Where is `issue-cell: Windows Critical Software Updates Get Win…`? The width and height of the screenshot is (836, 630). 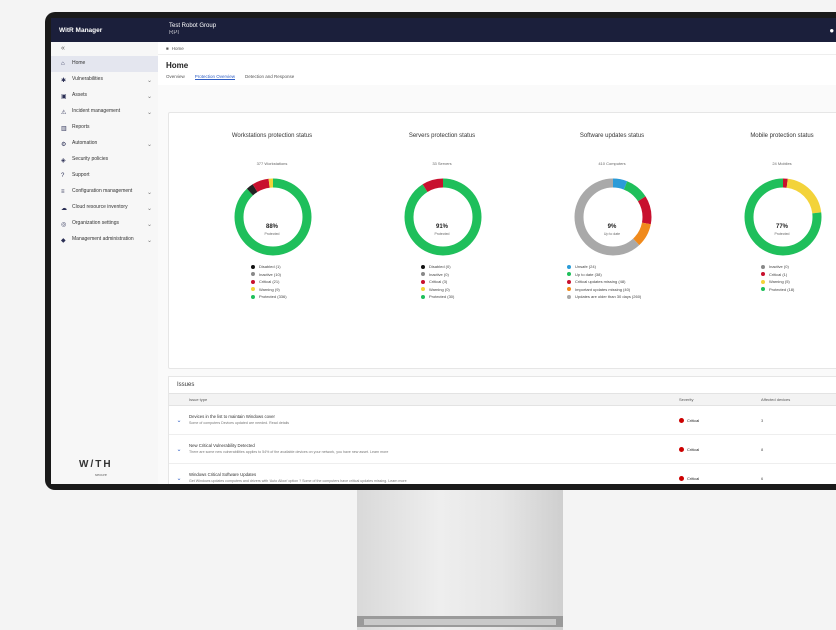
issue-cell: Windows Critical Software Updates Get Win… is located at coordinates (434, 478).